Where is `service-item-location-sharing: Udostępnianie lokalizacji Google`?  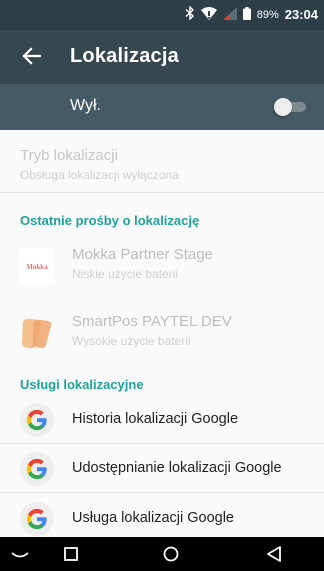 service-item-location-sharing: Udostępnianie lokalizacji Google is located at coordinates (162, 469).